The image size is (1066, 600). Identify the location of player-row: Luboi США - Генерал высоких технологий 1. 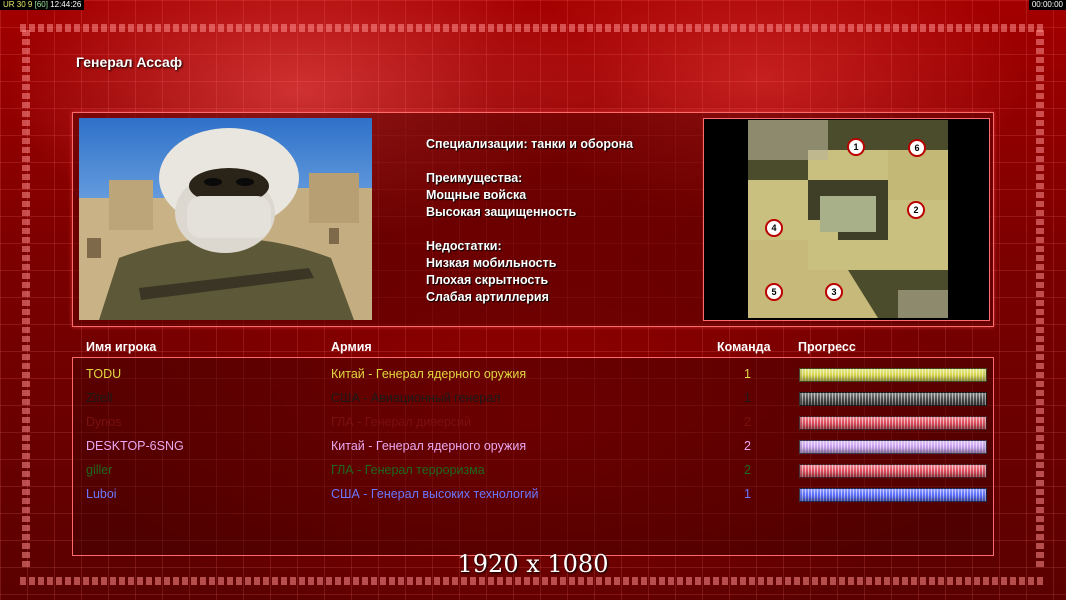
(533, 494).